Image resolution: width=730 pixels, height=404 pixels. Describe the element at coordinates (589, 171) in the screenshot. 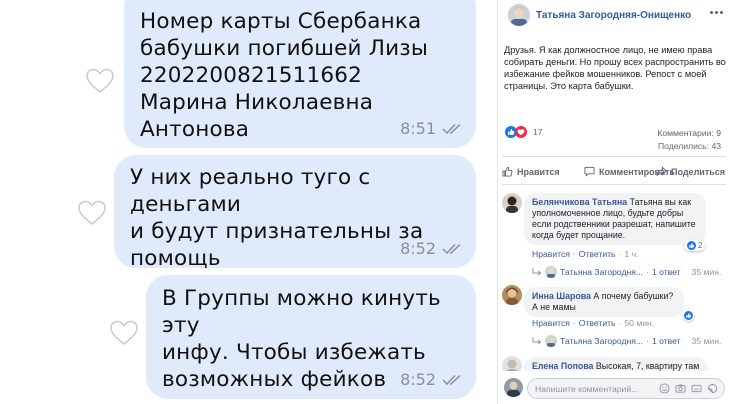

I see `comment-icon` at that location.